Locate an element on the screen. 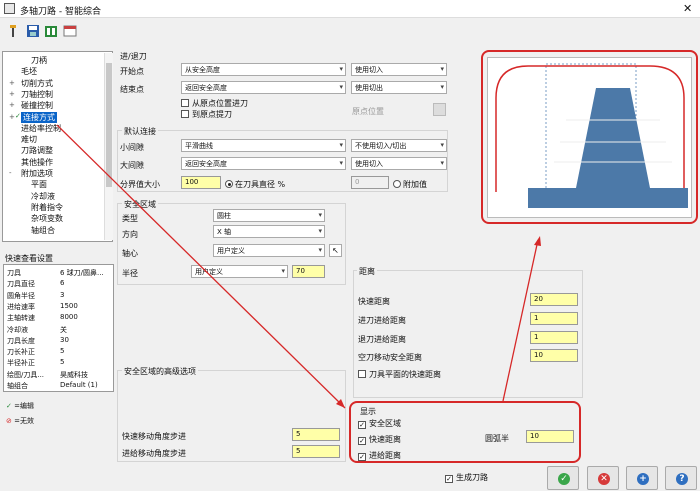 The width and height of the screenshot is (700, 491). help-icon: ? is located at coordinates (682, 479).